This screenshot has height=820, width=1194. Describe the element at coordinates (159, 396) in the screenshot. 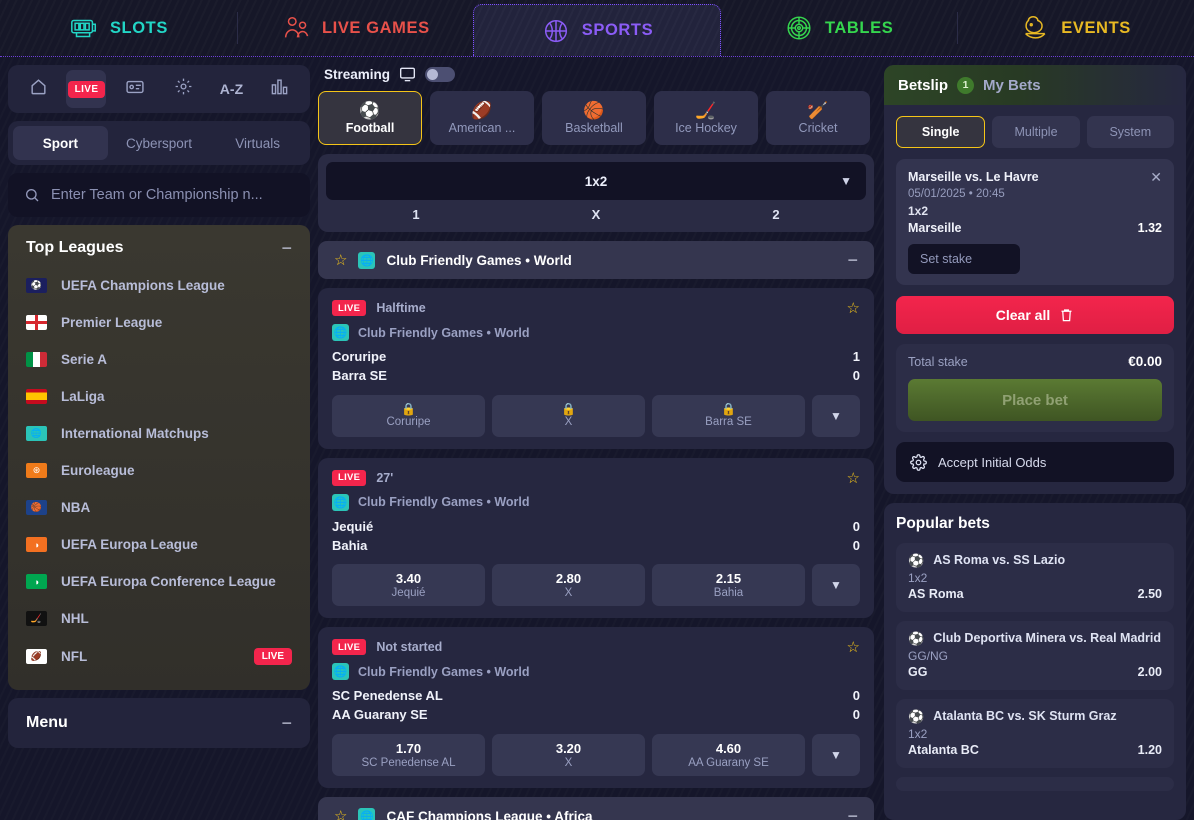

I see `league-item: LaLiga` at that location.